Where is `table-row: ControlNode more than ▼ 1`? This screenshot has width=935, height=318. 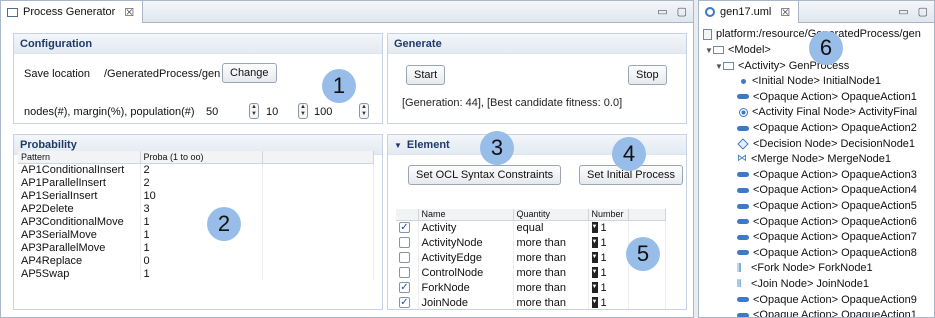 table-row: ControlNode more than ▼ 1 is located at coordinates (531, 272).